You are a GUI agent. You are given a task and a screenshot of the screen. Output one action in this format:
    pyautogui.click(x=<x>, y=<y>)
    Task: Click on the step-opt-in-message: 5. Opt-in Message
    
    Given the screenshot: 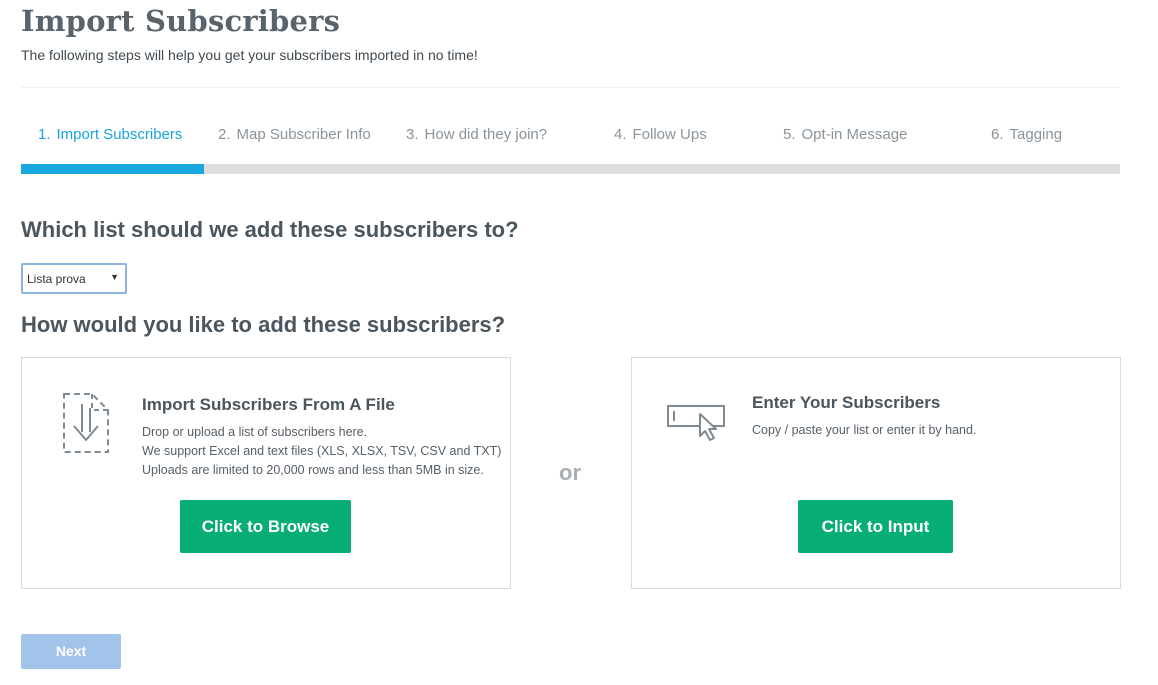 What is the action you would take?
    pyautogui.click(x=845, y=134)
    